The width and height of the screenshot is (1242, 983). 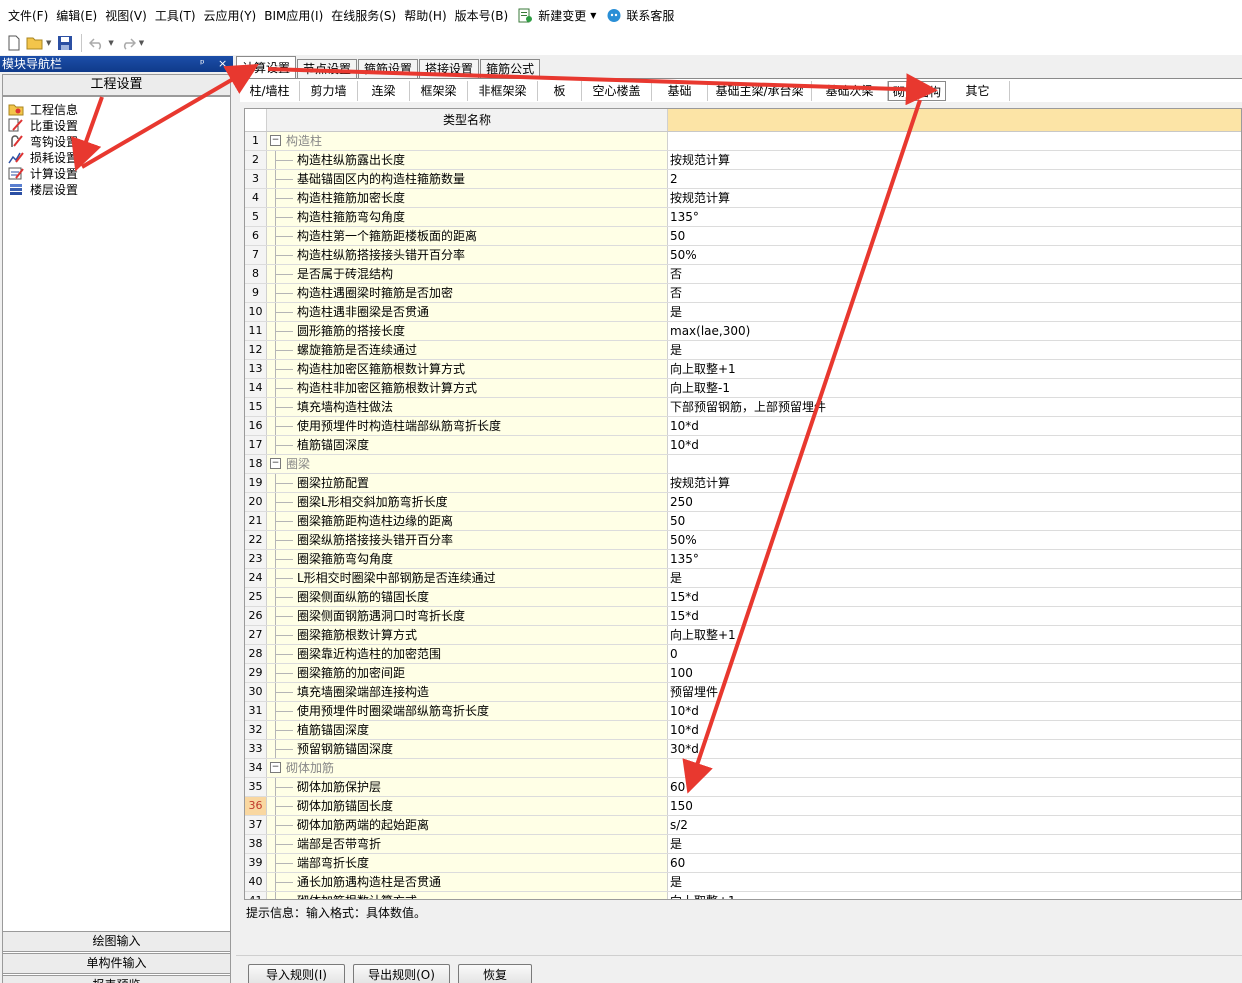 What do you see at coordinates (482, 15) in the screenshot?
I see `menu-version: 版本号(B)` at bounding box center [482, 15].